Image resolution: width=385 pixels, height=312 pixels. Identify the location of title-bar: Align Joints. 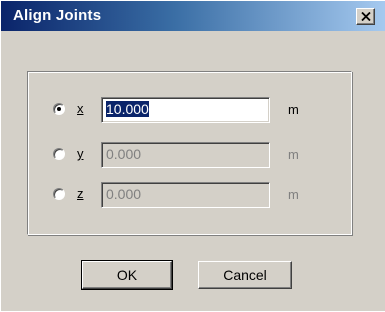
(193, 16).